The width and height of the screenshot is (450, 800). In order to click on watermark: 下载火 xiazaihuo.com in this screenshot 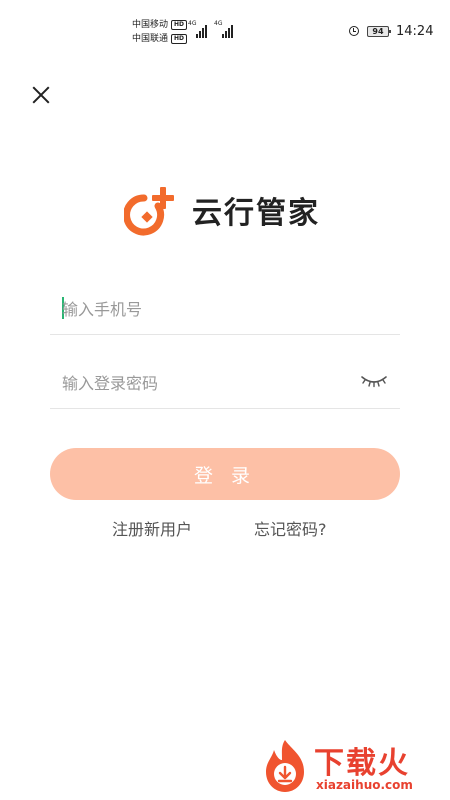, I will do `click(355, 768)`.